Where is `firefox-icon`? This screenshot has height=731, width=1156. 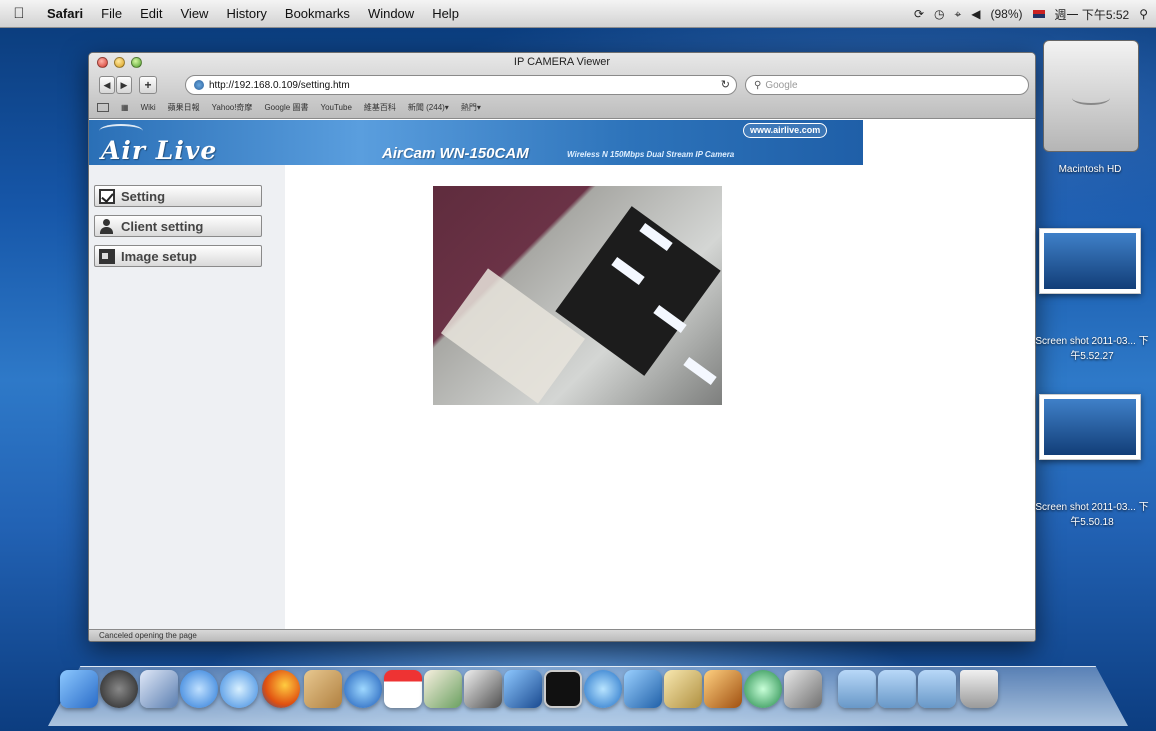
firefox-icon is located at coordinates (281, 689).